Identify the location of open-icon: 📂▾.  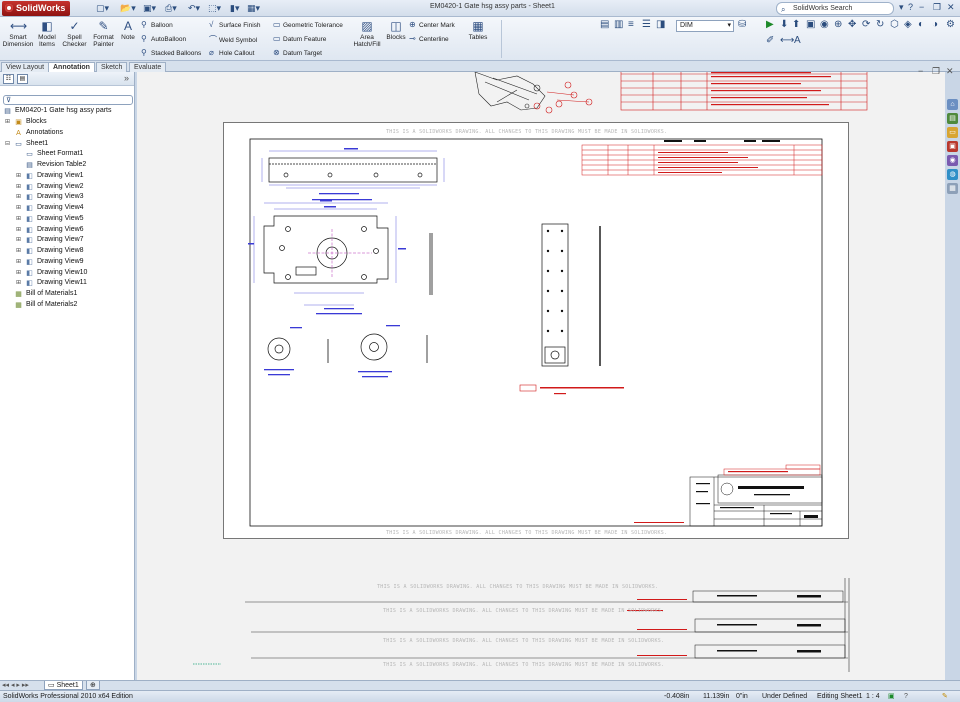
(128, 8).